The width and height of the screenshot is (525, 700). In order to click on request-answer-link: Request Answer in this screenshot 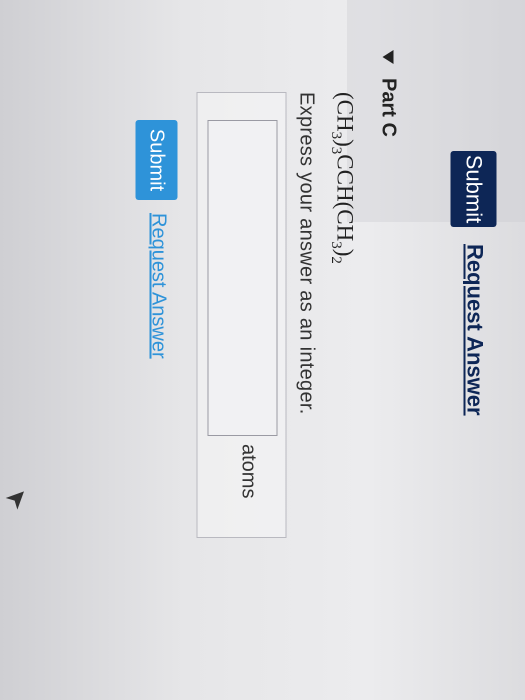, I will do `click(158, 286)`.